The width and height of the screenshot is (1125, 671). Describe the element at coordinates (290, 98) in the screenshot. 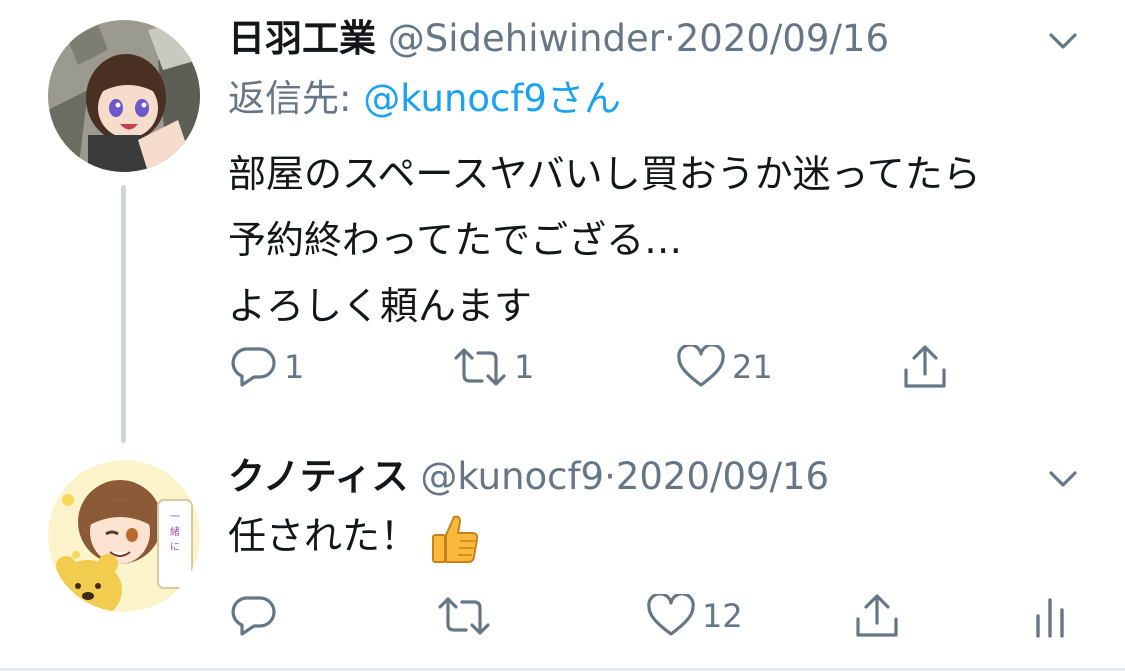

I see `reply-to-label: 返信先:` at that location.